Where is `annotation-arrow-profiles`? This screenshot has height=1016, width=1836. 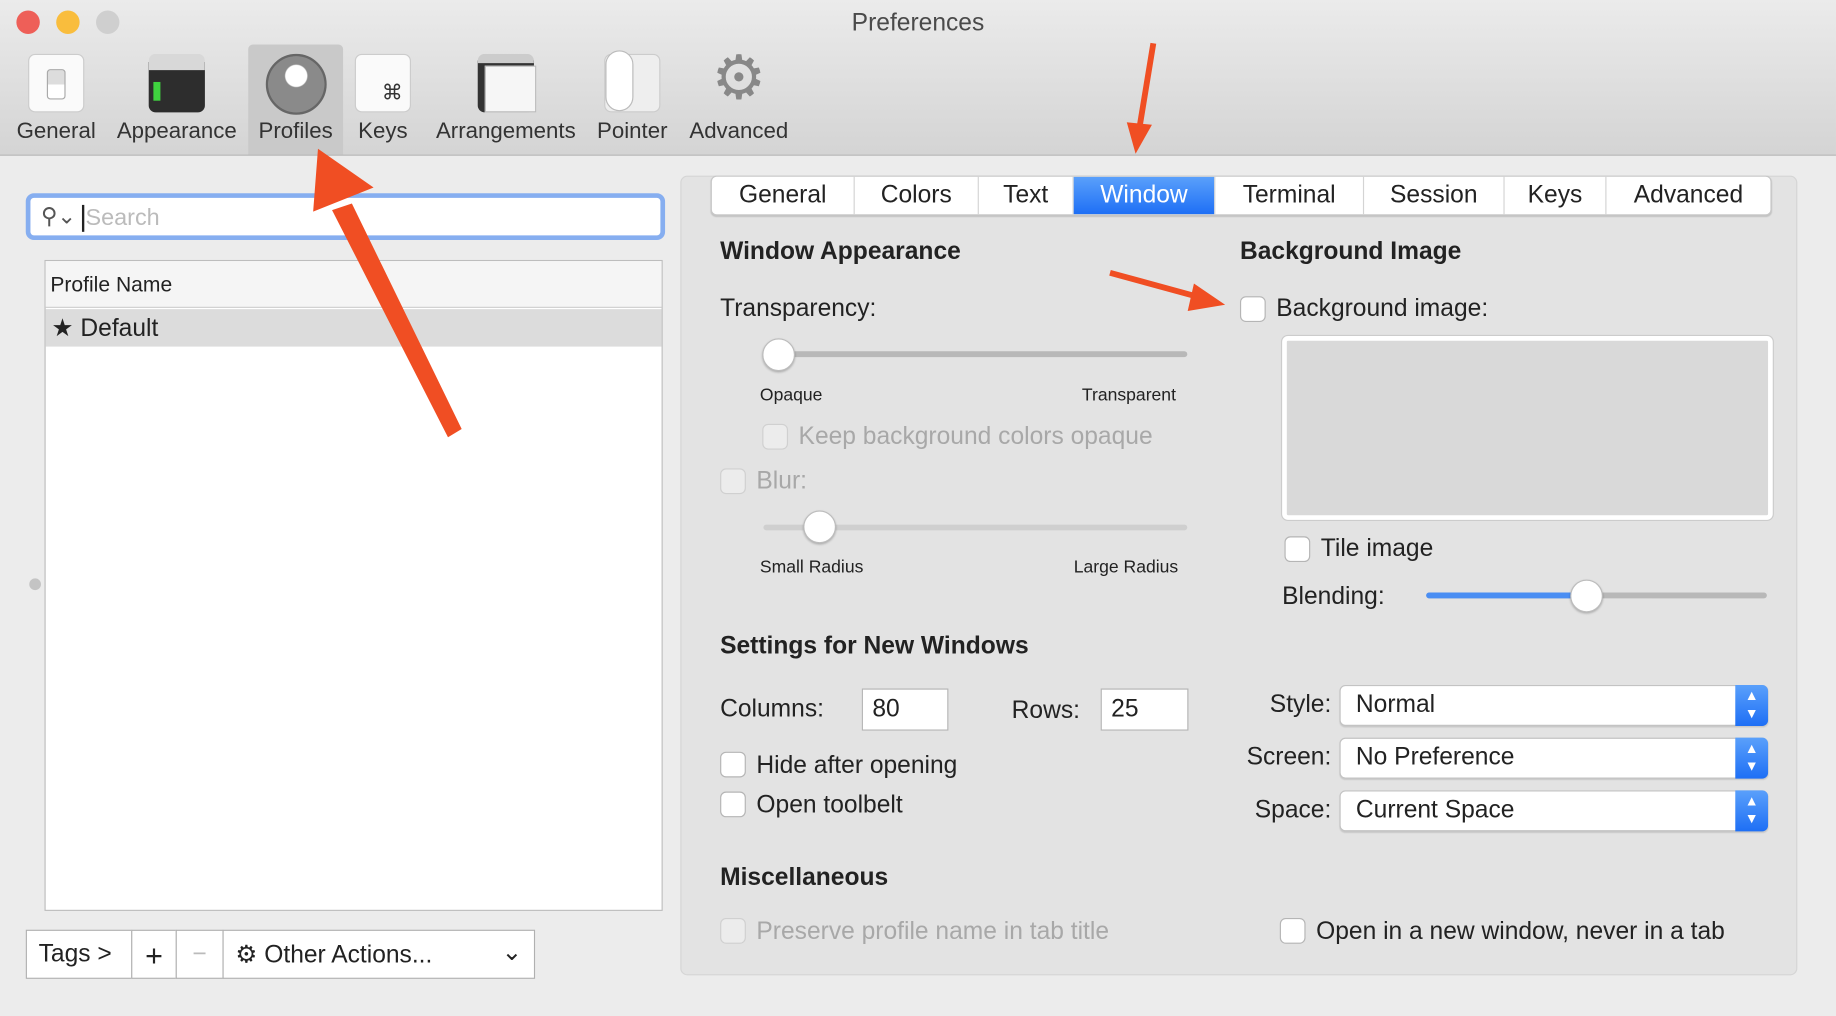 annotation-arrow-profiles is located at coordinates (397, 320).